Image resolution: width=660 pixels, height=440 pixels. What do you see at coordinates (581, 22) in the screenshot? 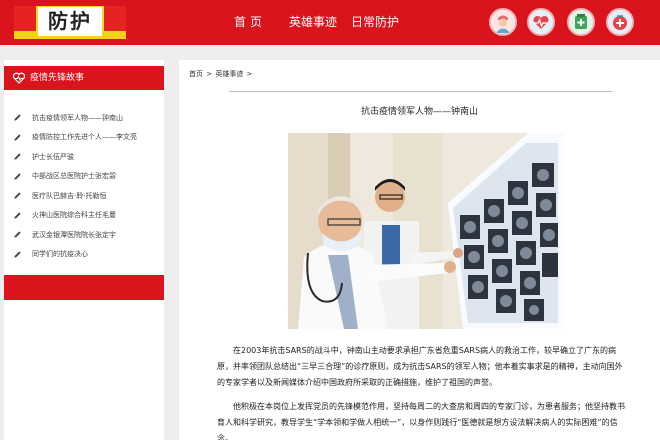
I see `medicine-icon` at bounding box center [581, 22].